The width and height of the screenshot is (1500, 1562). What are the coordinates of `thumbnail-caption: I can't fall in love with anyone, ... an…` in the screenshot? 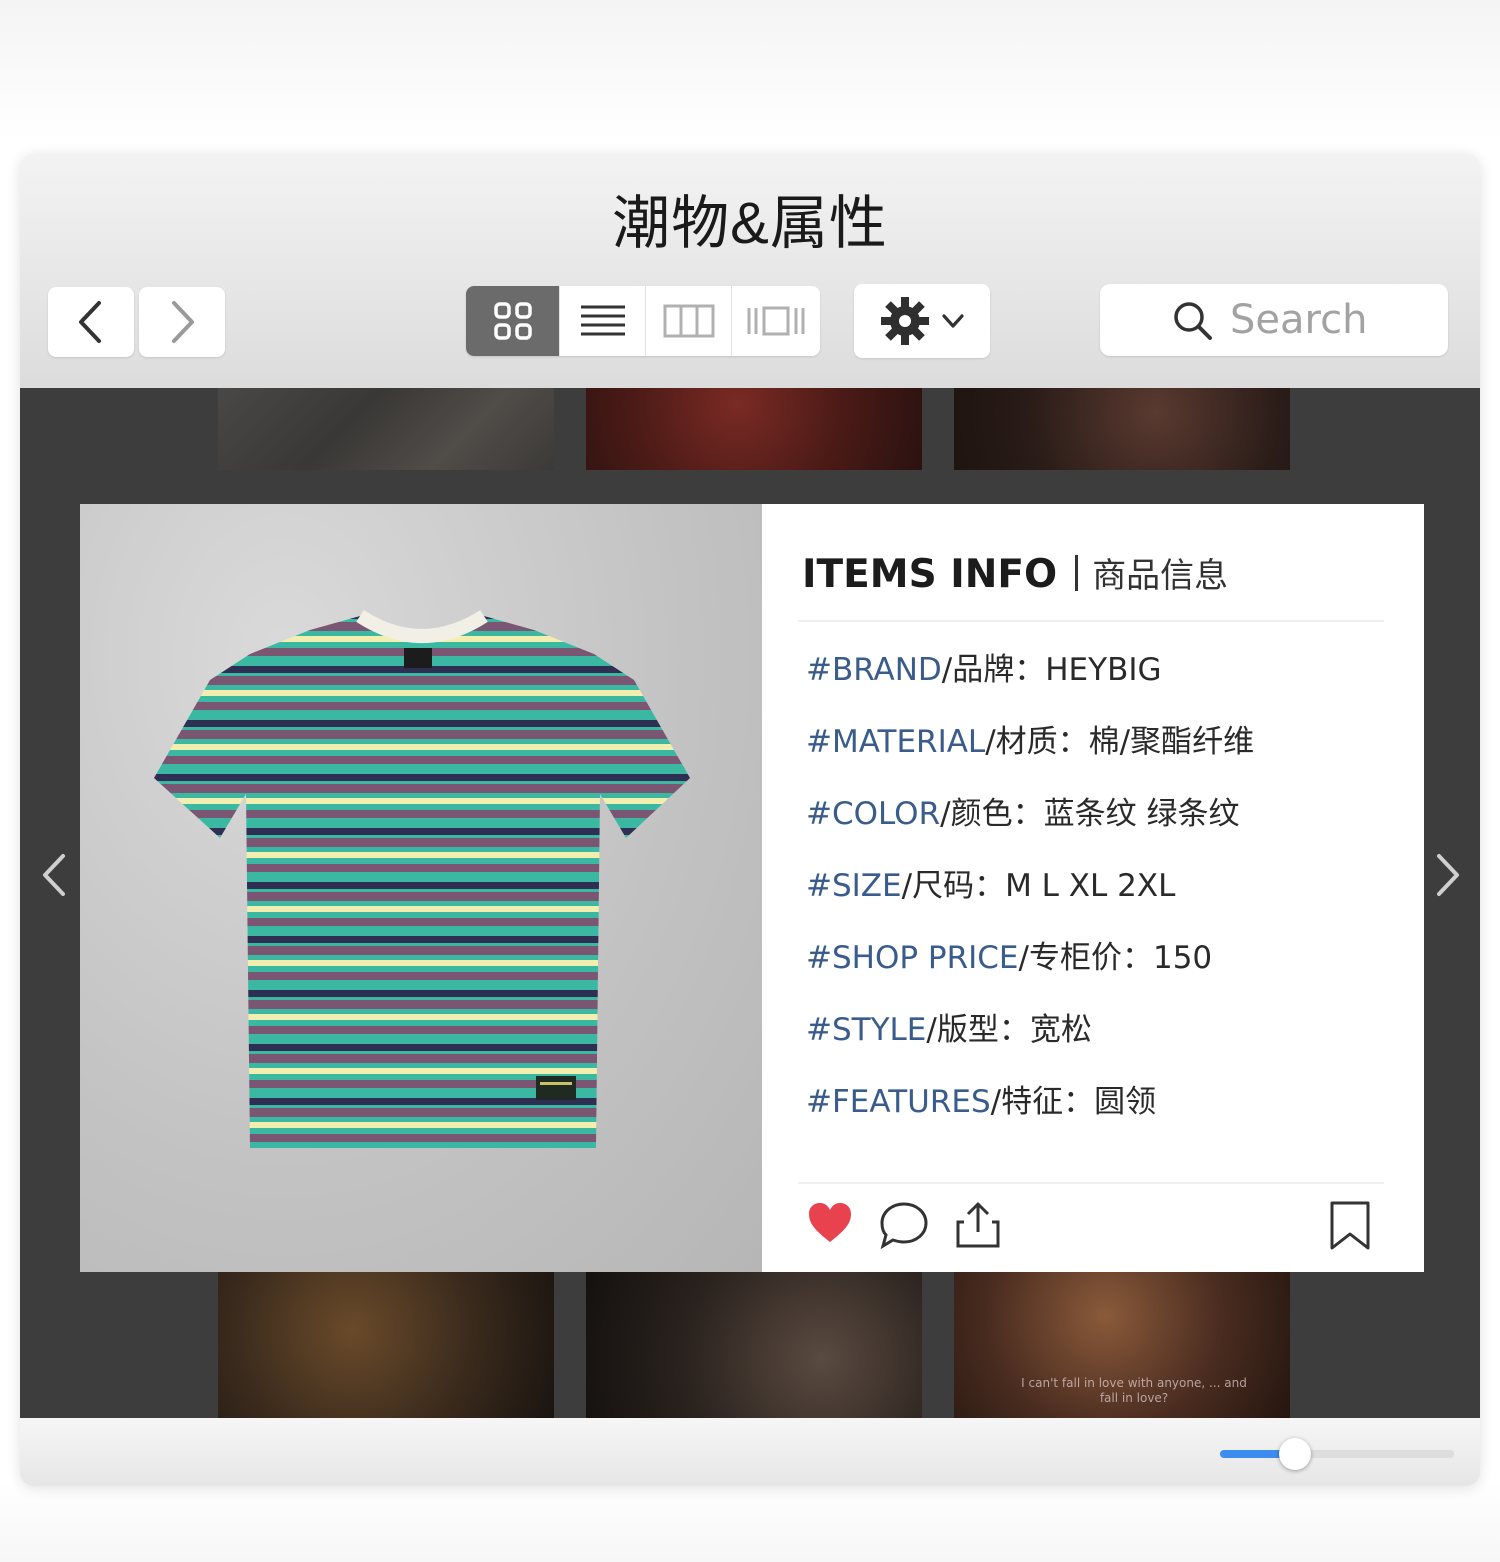 It's located at (1134, 1390).